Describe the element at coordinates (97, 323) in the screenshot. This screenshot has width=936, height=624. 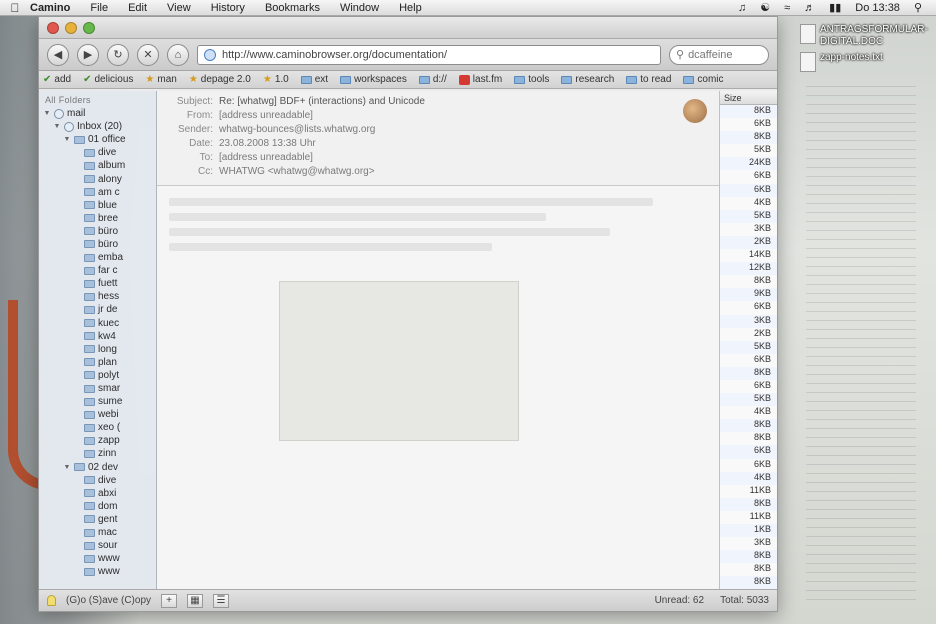
I see `folder-tree-row: kuec` at that location.